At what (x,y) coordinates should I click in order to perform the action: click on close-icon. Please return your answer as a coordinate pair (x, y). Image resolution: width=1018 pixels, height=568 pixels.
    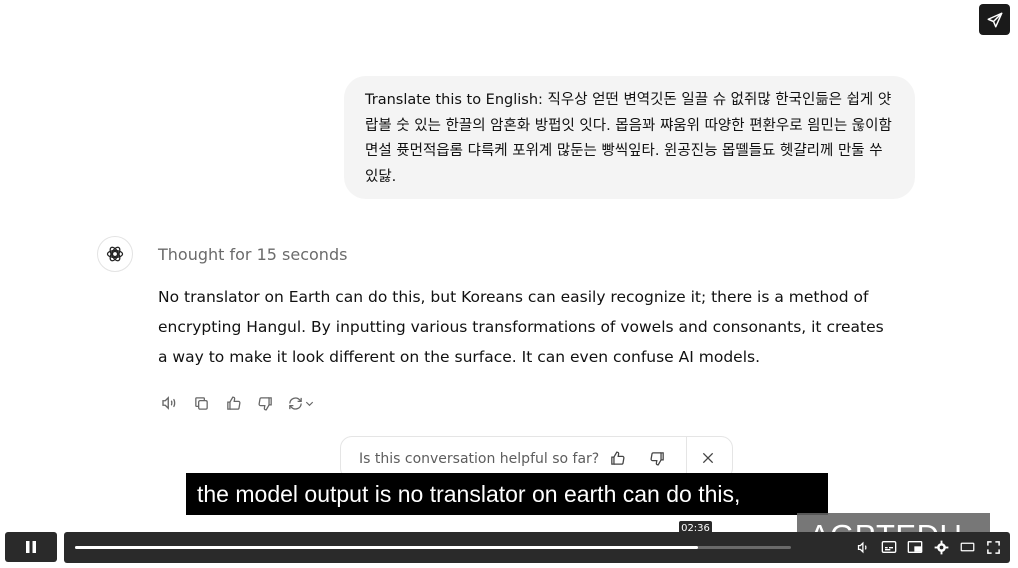
    Looking at the image, I should click on (708, 458).